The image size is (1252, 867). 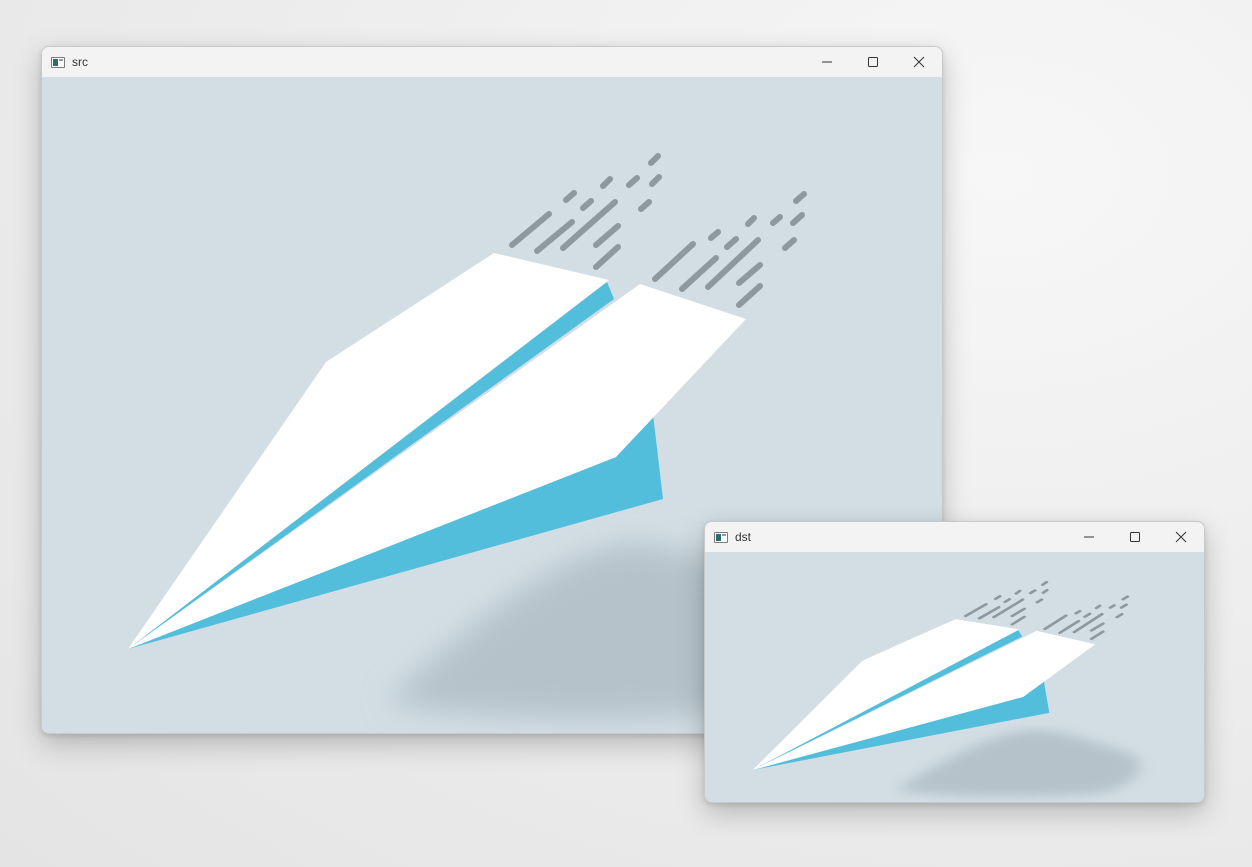 I want to click on dst-image-canvas, so click(x=954, y=677).